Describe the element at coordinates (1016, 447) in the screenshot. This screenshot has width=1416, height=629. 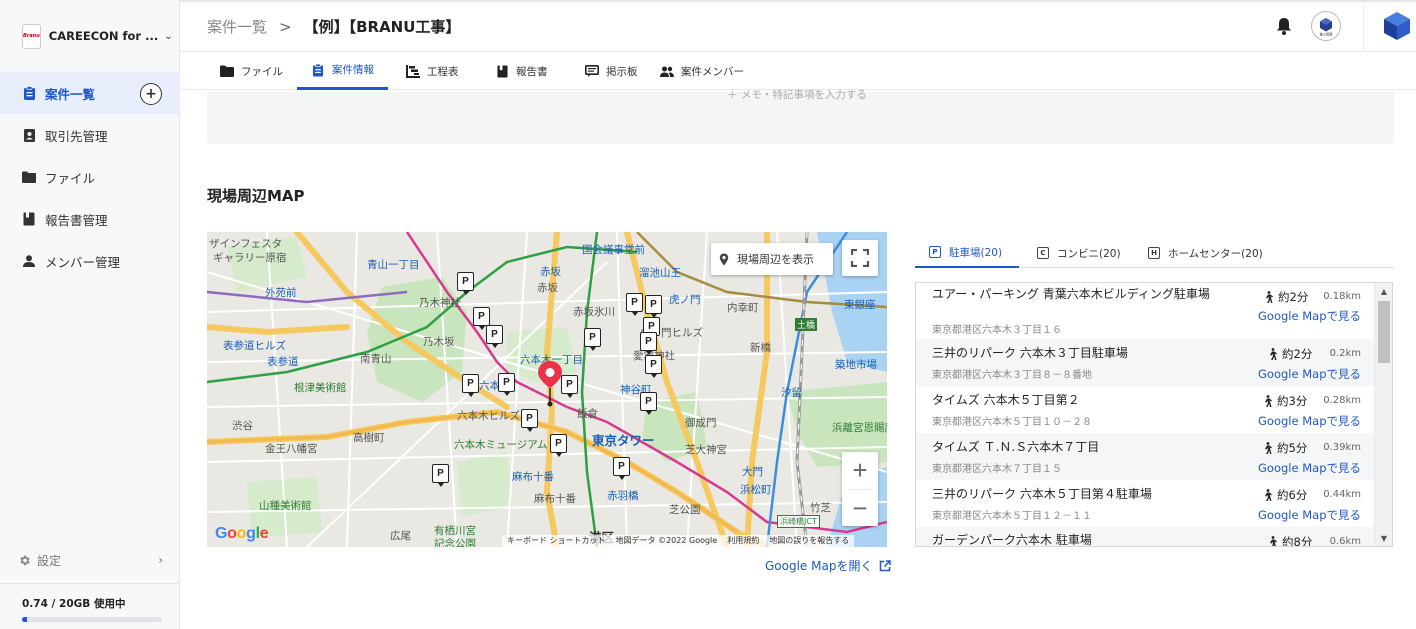
I see `place-name: タイムズ Ｔ.Ｎ.Ｓ六本木７丁目` at that location.